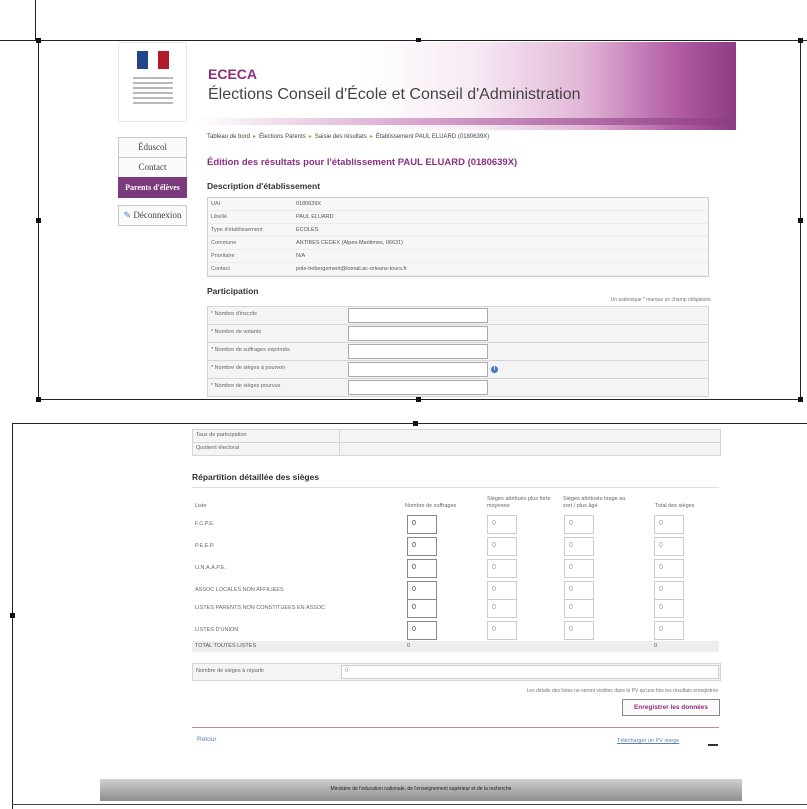  What do you see at coordinates (228, 137) in the screenshot?
I see `breadcrumb-item: Tableau de bord` at bounding box center [228, 137].